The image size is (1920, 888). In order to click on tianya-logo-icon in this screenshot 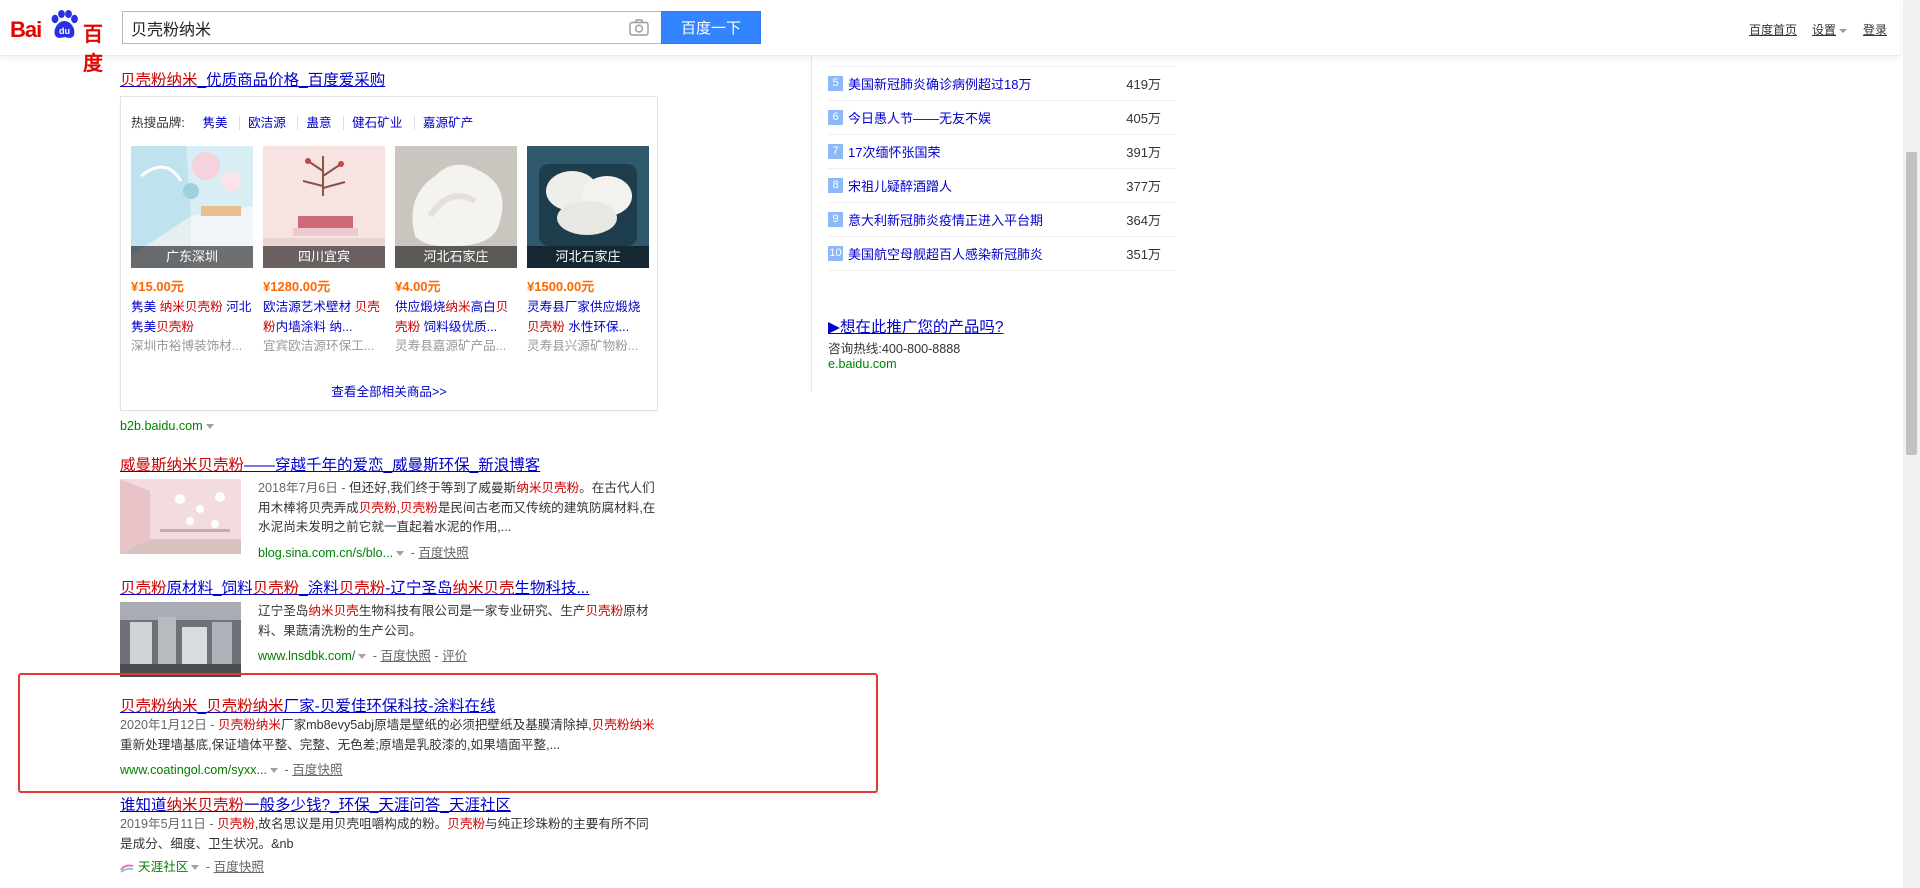, I will do `click(127, 868)`.